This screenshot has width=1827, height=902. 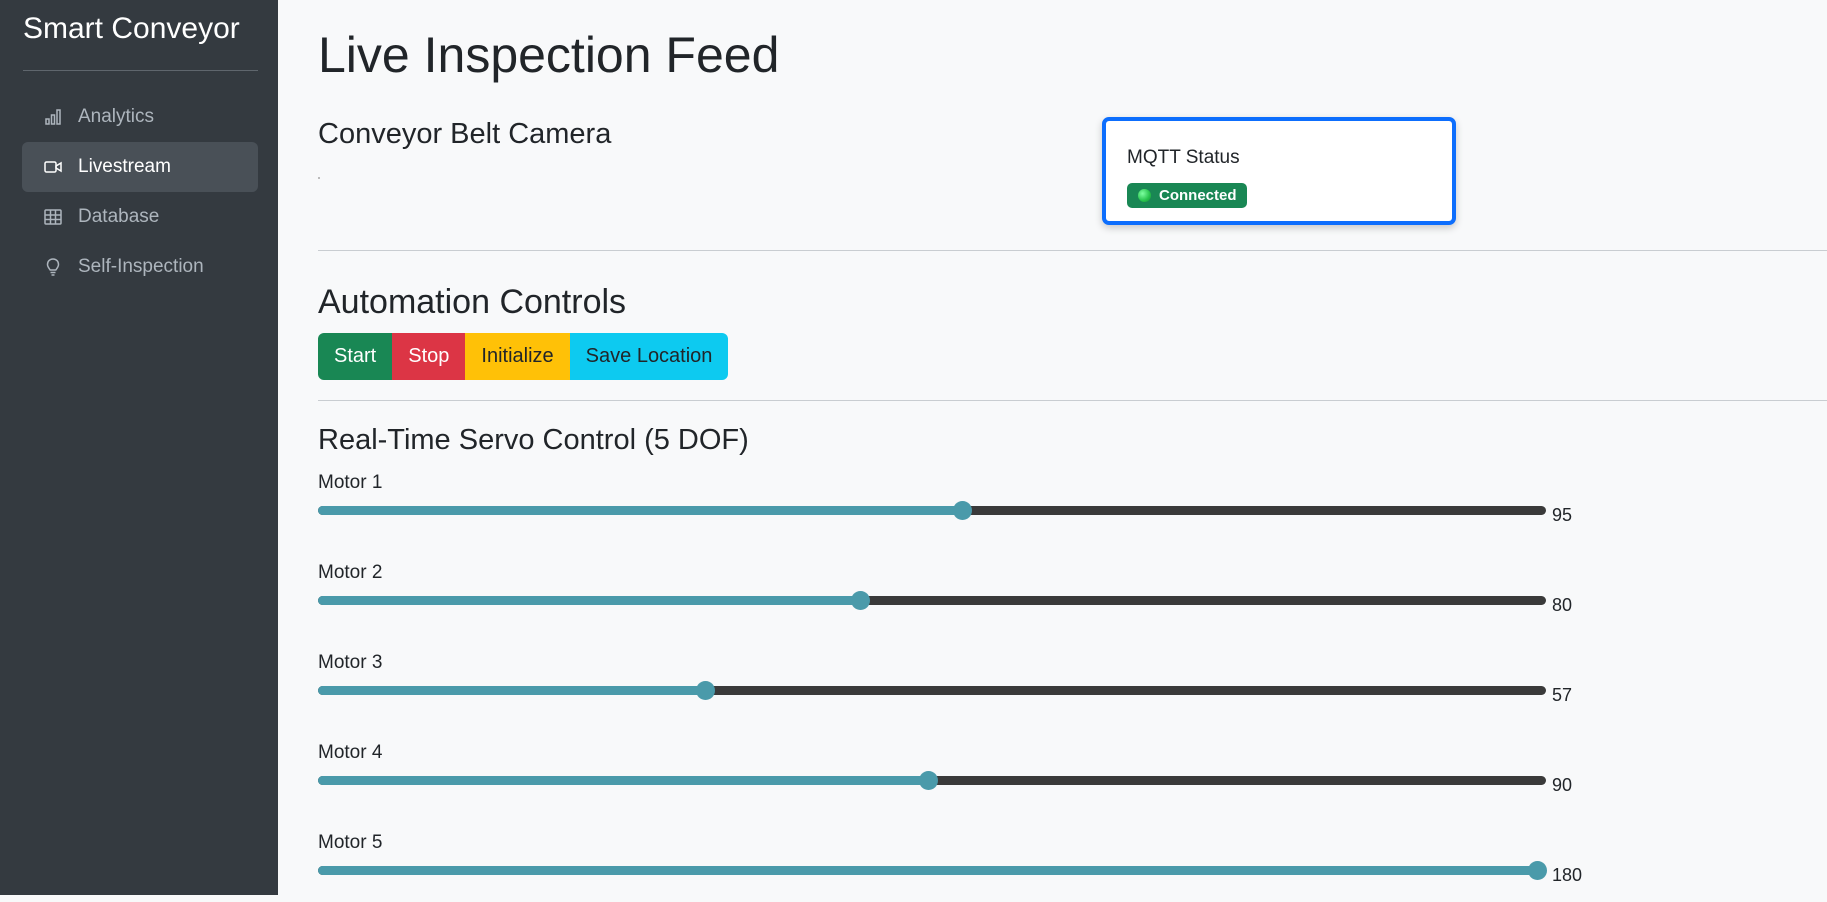 I want to click on status-dot-icon, so click(x=1144, y=195).